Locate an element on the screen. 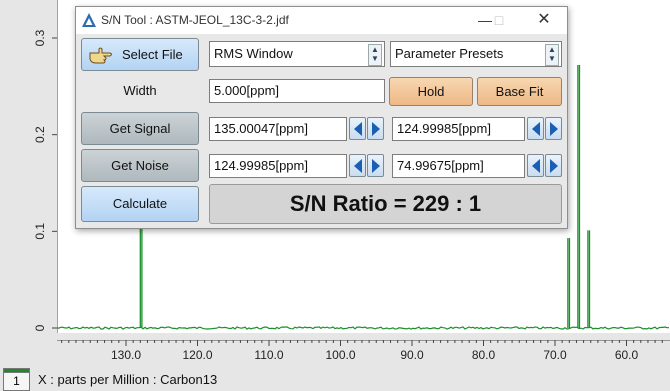 The height and width of the screenshot is (391, 670). select-file-label: Select File is located at coordinates (152, 54).